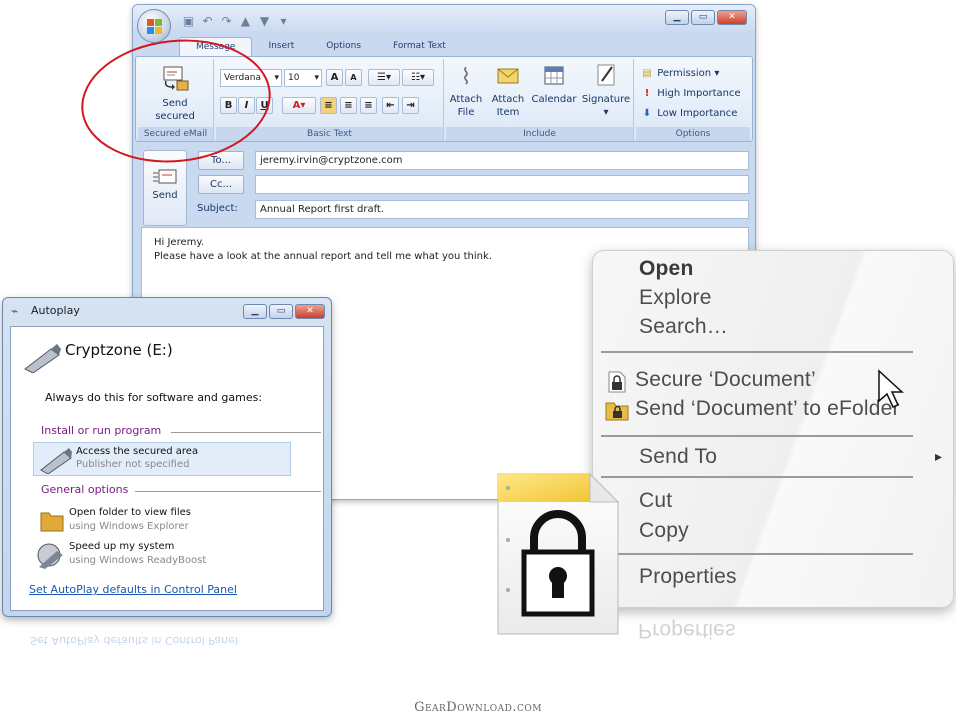 The height and width of the screenshot is (717, 956). I want to click on font-size-select: 10 ▾, so click(303, 78).